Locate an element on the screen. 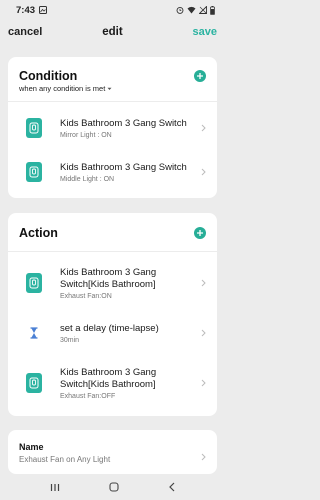  condition-title: Condition is located at coordinates (48, 76).